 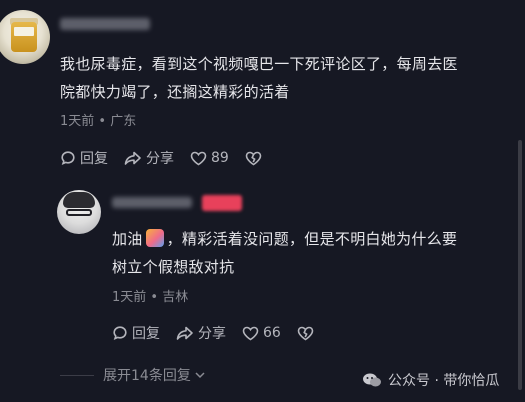 I want to click on like-count: 66, so click(x=272, y=333).